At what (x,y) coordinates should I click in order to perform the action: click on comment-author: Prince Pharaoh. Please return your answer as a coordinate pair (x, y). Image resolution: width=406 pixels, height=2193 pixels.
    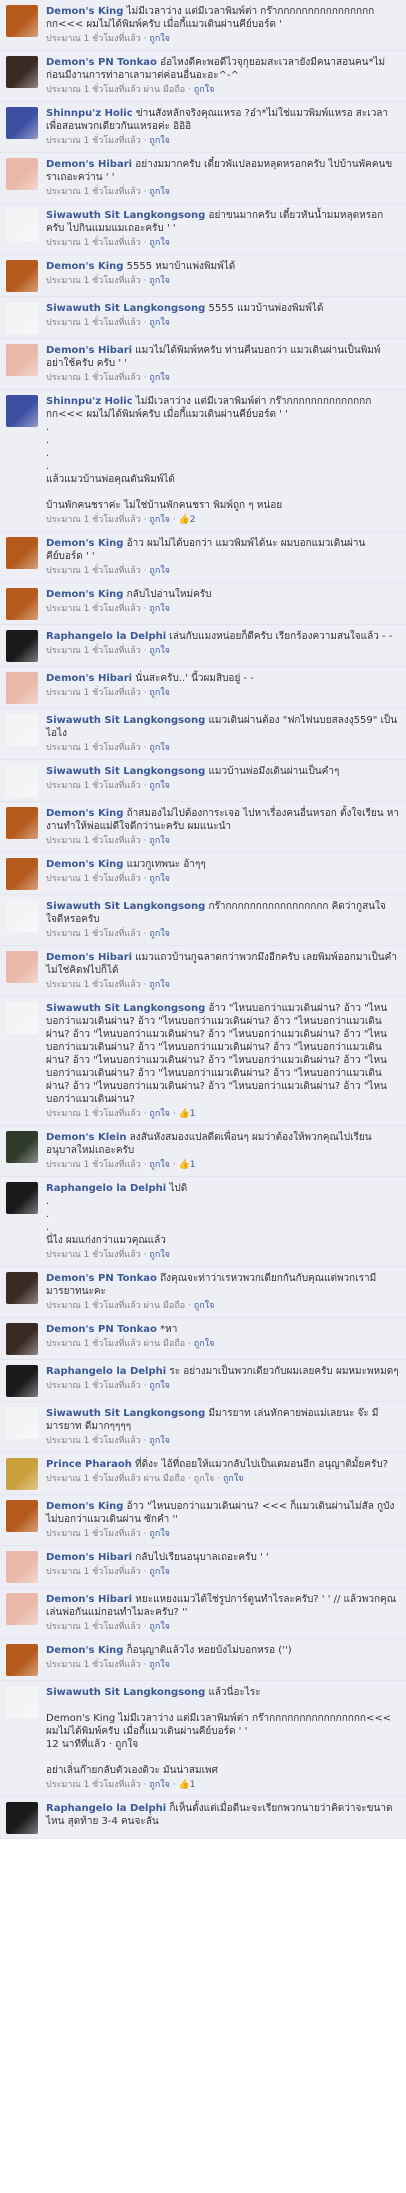
    Looking at the image, I should click on (89, 1464).